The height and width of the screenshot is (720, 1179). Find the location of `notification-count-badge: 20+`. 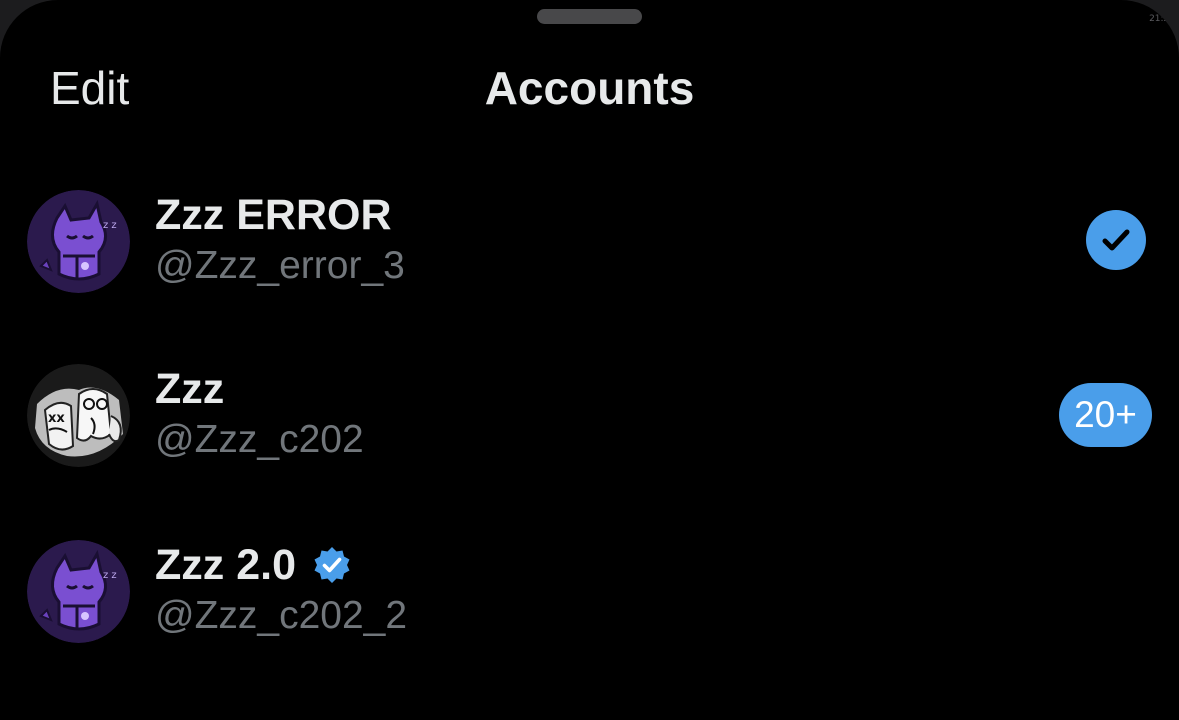

notification-count-badge: 20+ is located at coordinates (1105, 415).